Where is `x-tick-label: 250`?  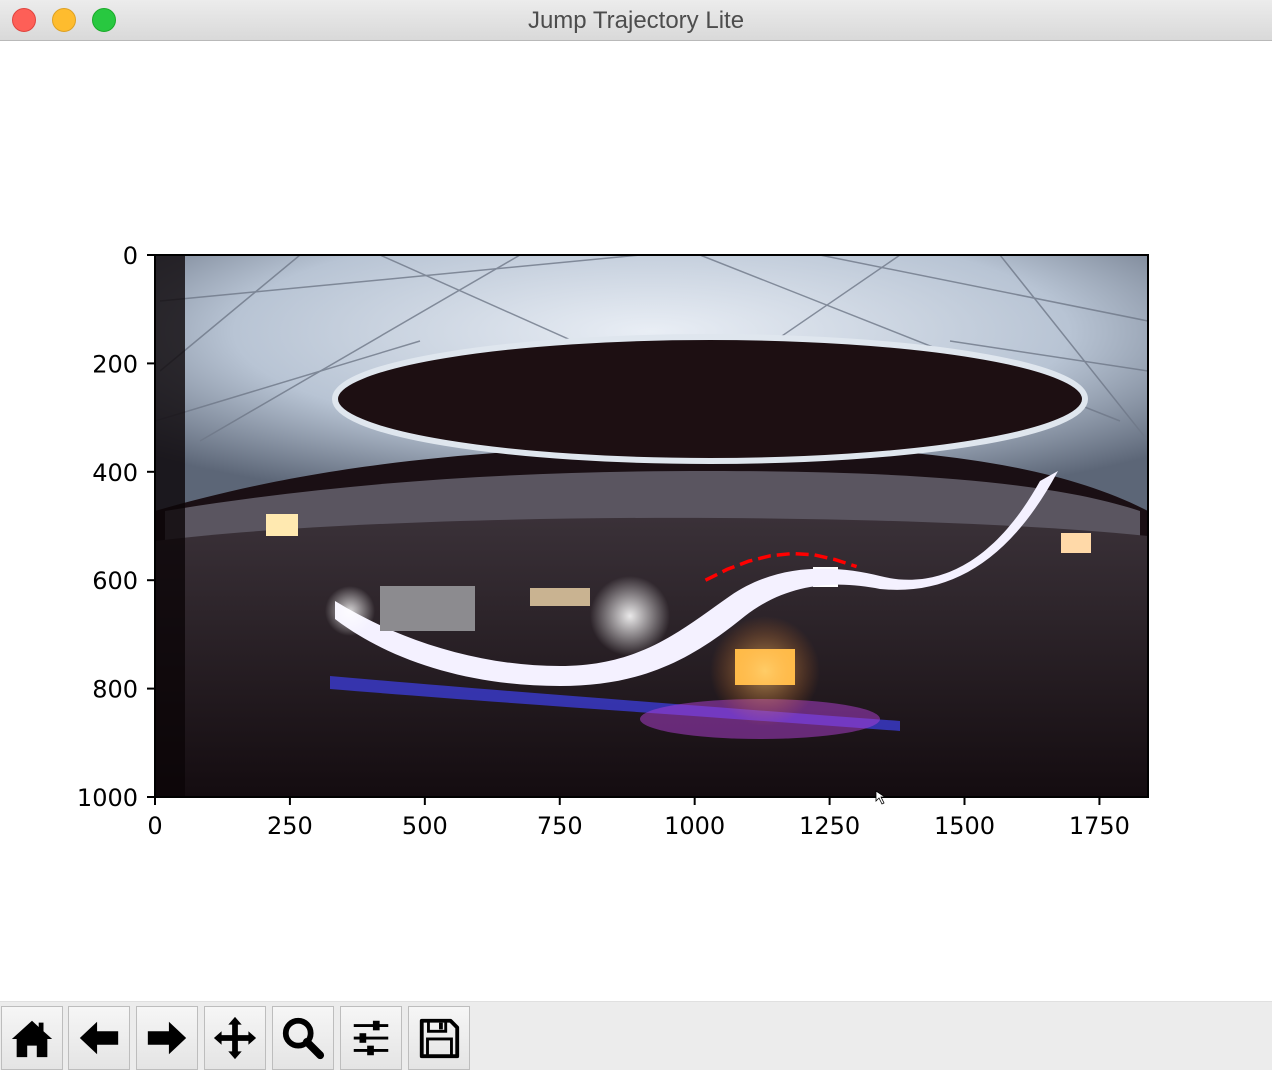
x-tick-label: 250 is located at coordinates (290, 826).